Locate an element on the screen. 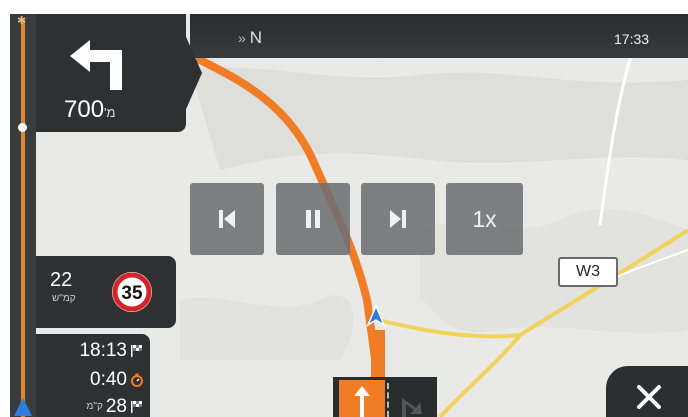  close-icon is located at coordinates (649, 397).